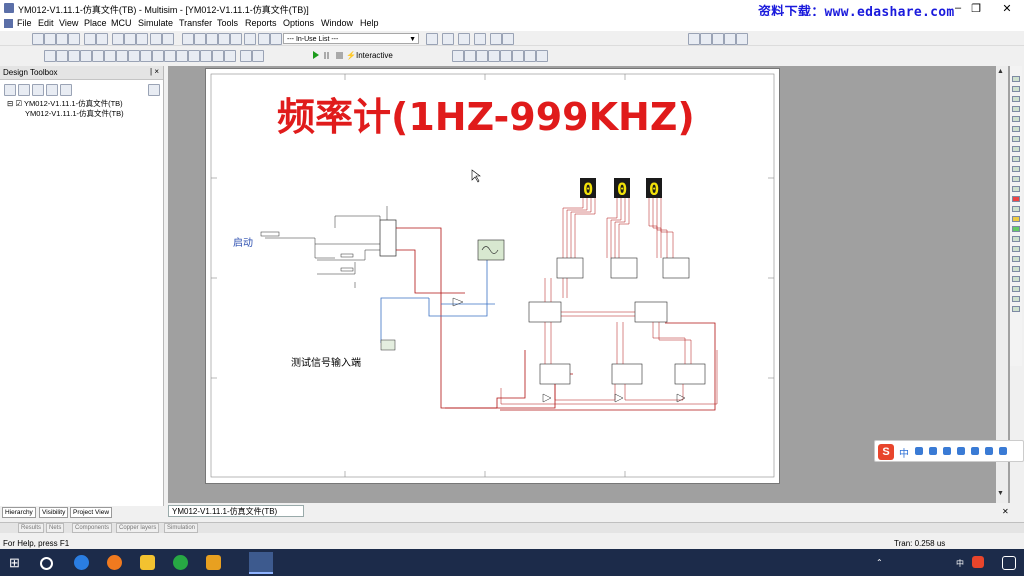 Image resolution: width=1024 pixels, height=576 pixels. I want to click on probe-diff-icon, so click(518, 56).